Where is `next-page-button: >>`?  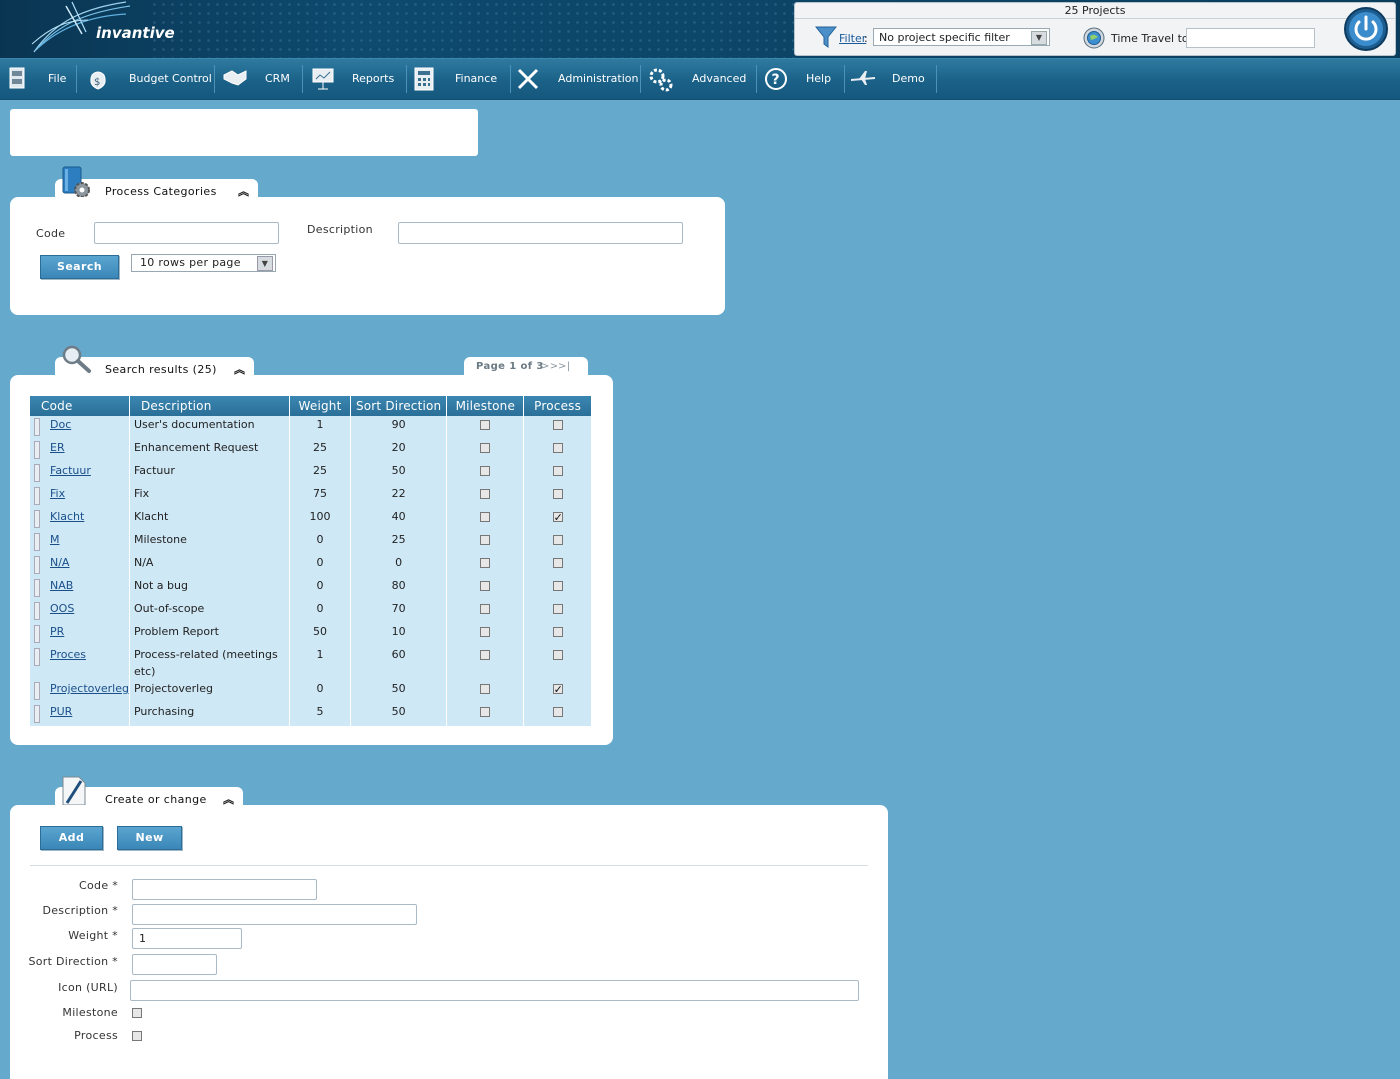 next-page-button: >> is located at coordinates (550, 366).